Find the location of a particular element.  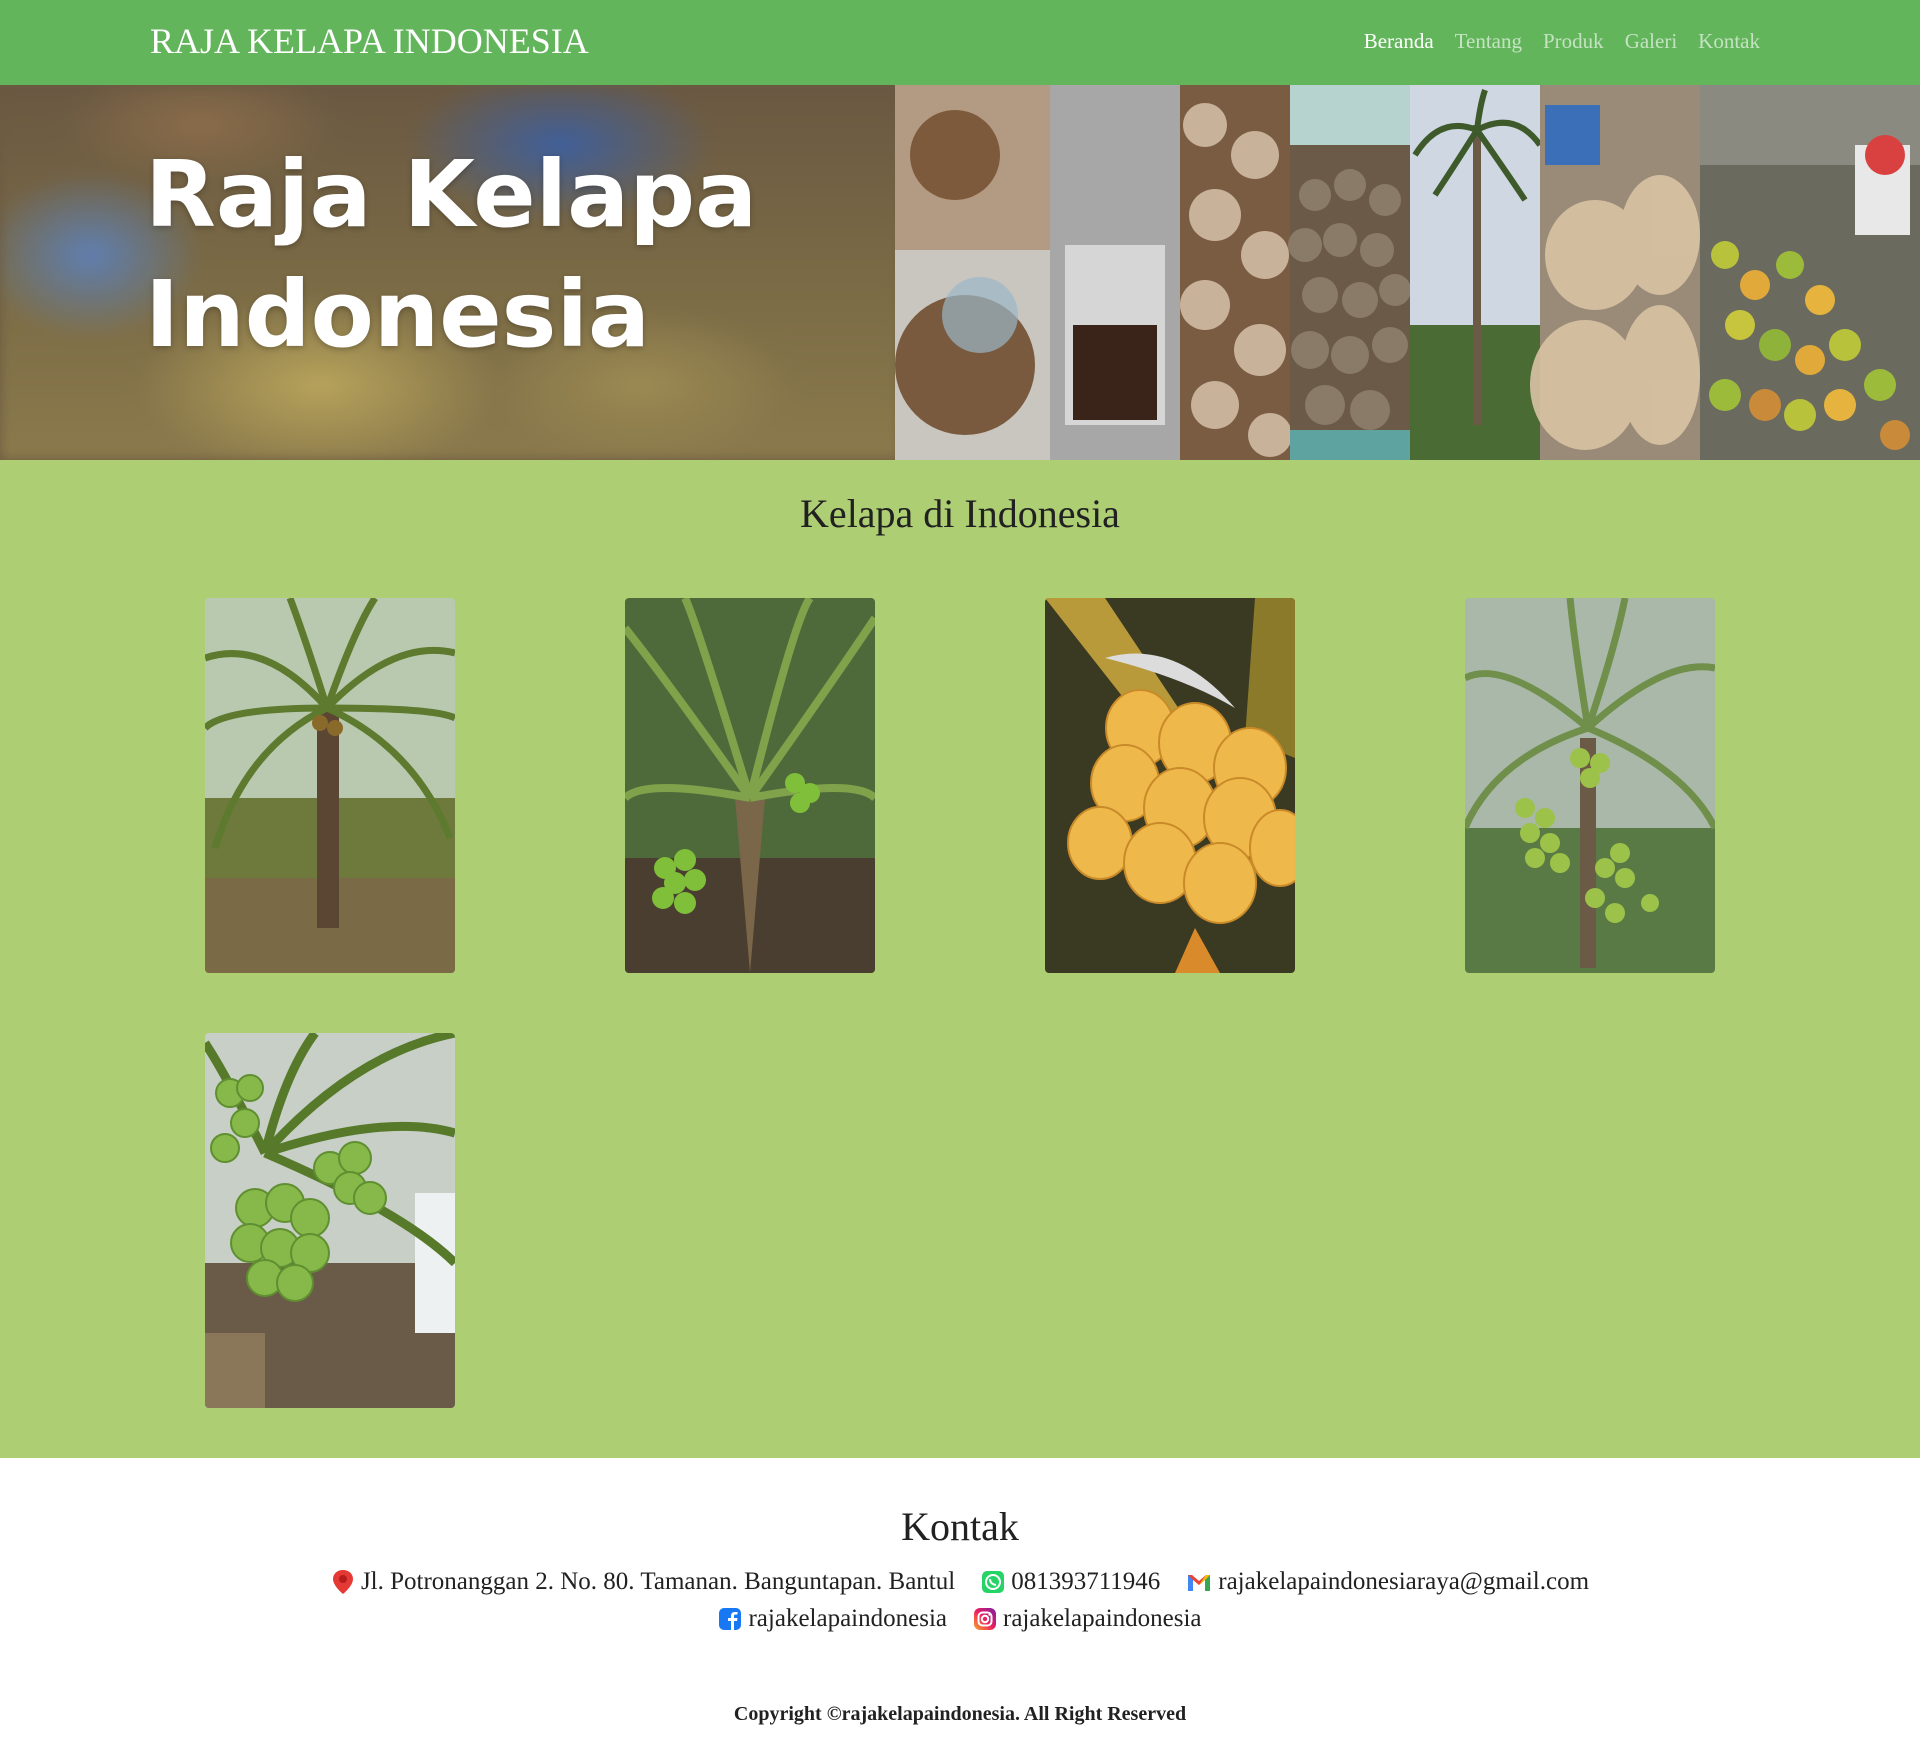

contact-phone: 081393711946 is located at coordinates (1070, 1582).